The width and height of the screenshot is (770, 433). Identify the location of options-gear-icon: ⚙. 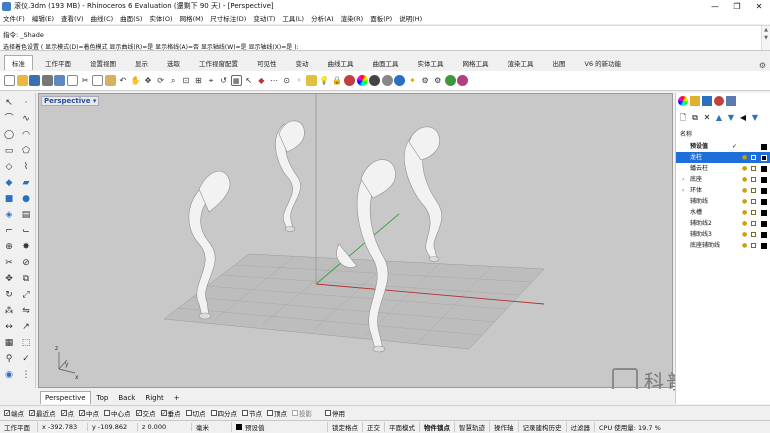
(425, 80).